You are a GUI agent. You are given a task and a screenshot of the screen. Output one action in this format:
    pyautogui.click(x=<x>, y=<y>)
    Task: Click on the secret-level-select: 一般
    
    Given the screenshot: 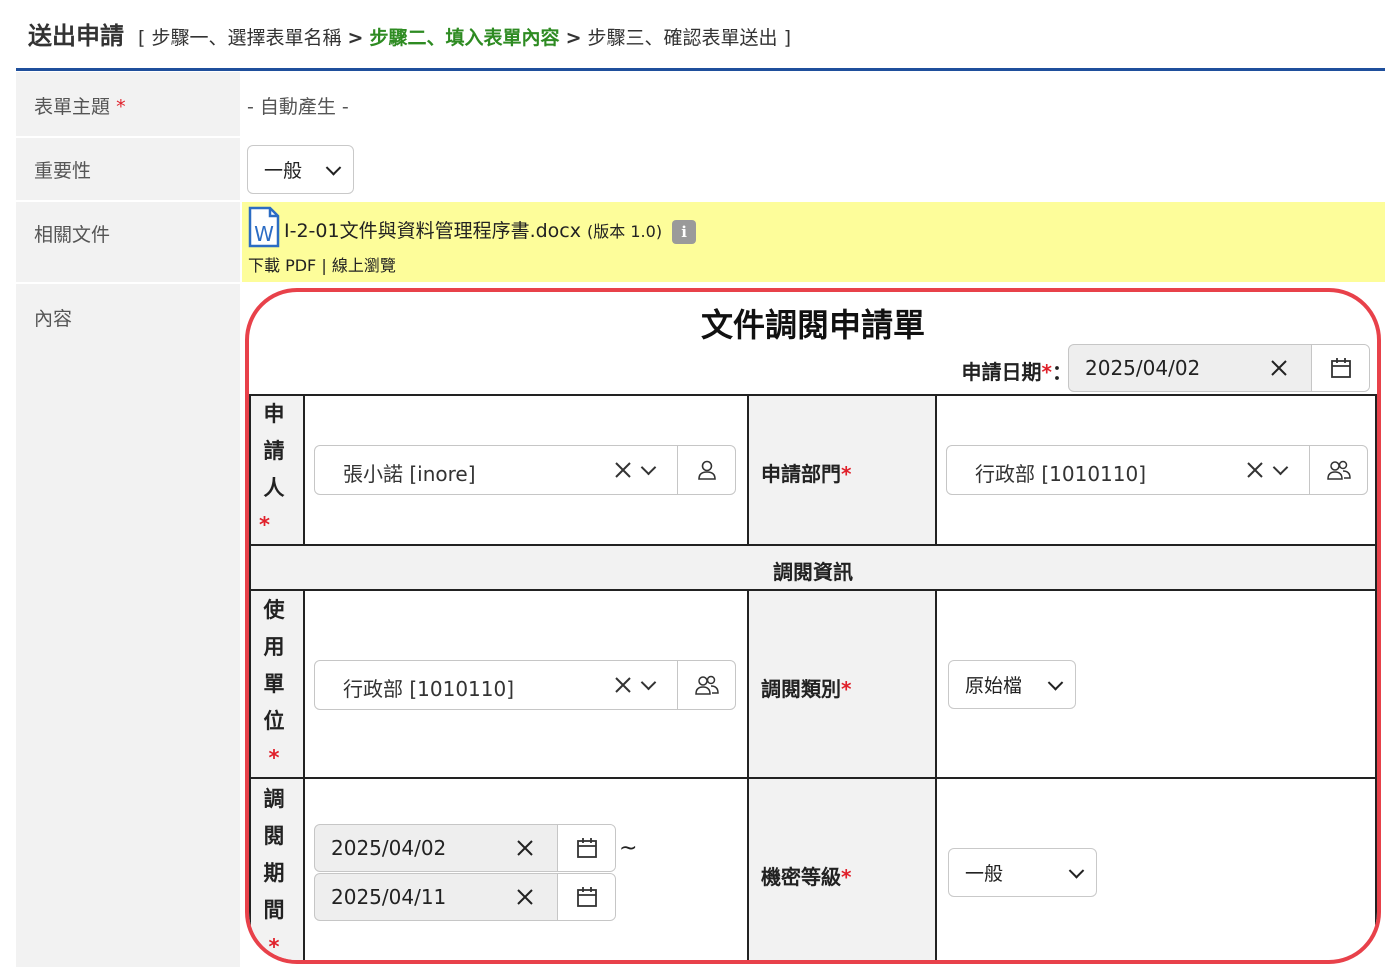 What is the action you would take?
    pyautogui.click(x=1022, y=872)
    